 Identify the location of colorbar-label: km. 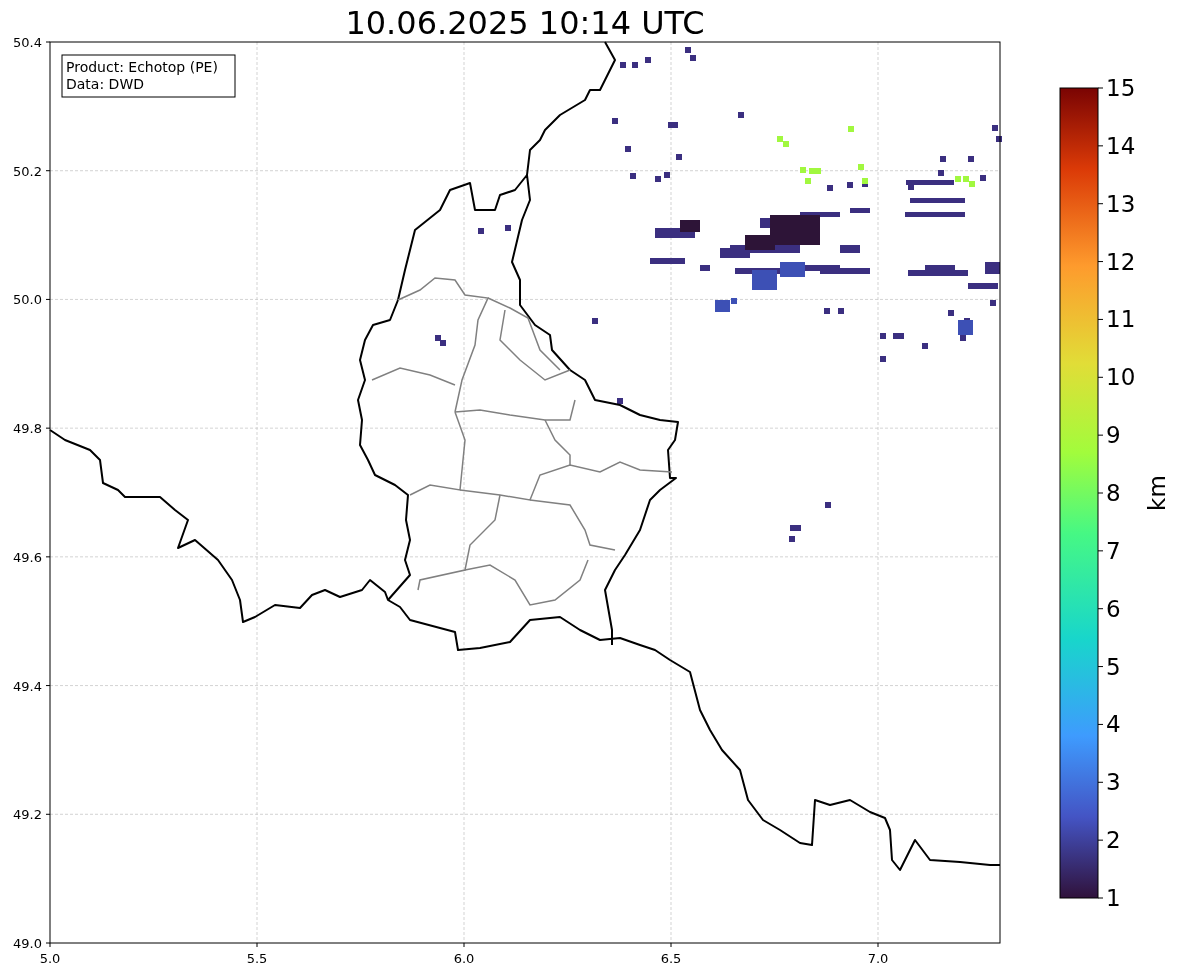
(1157, 493).